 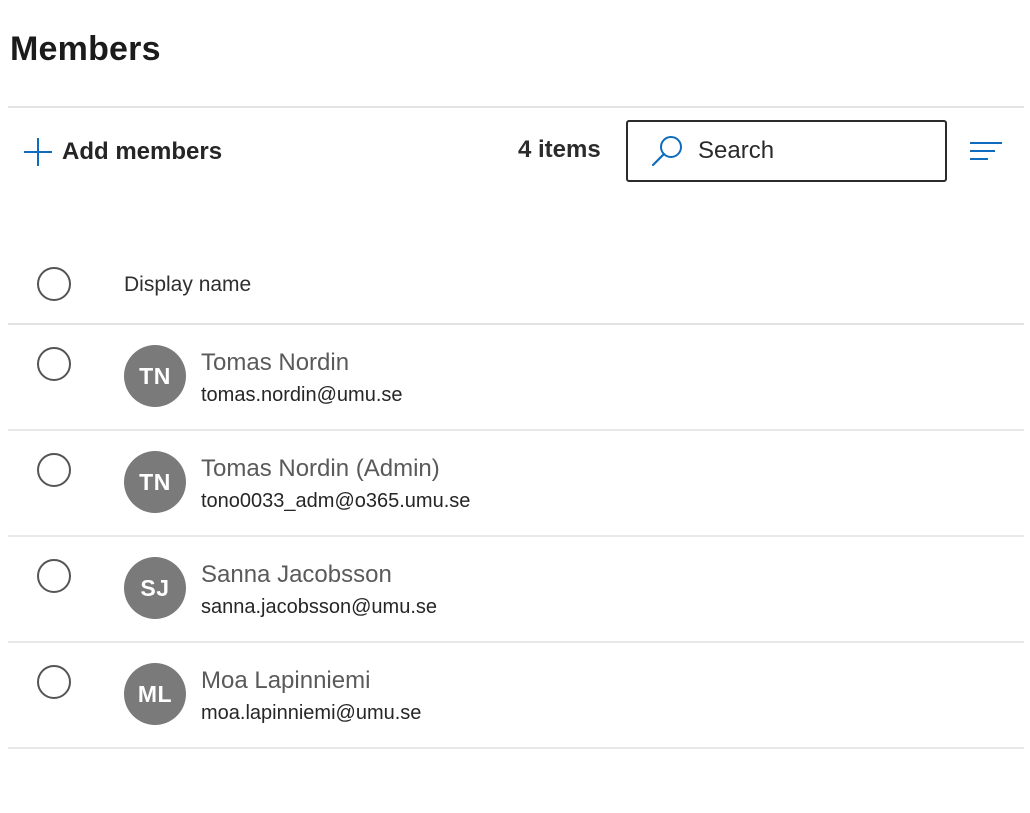 I want to click on search-placeholder: Search, so click(x=736, y=150).